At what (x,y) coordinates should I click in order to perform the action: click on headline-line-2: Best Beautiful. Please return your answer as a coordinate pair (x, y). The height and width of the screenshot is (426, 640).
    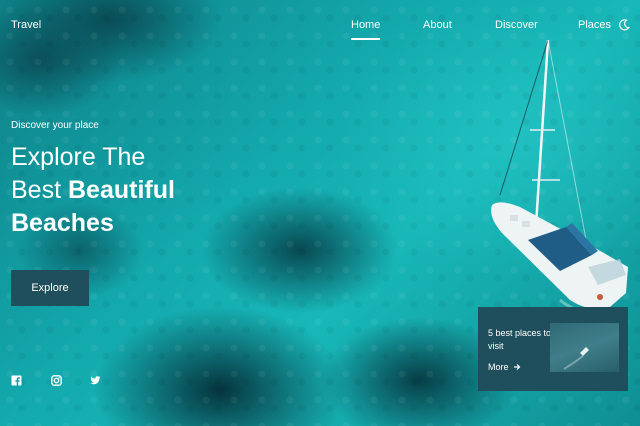
    Looking at the image, I should click on (141, 190).